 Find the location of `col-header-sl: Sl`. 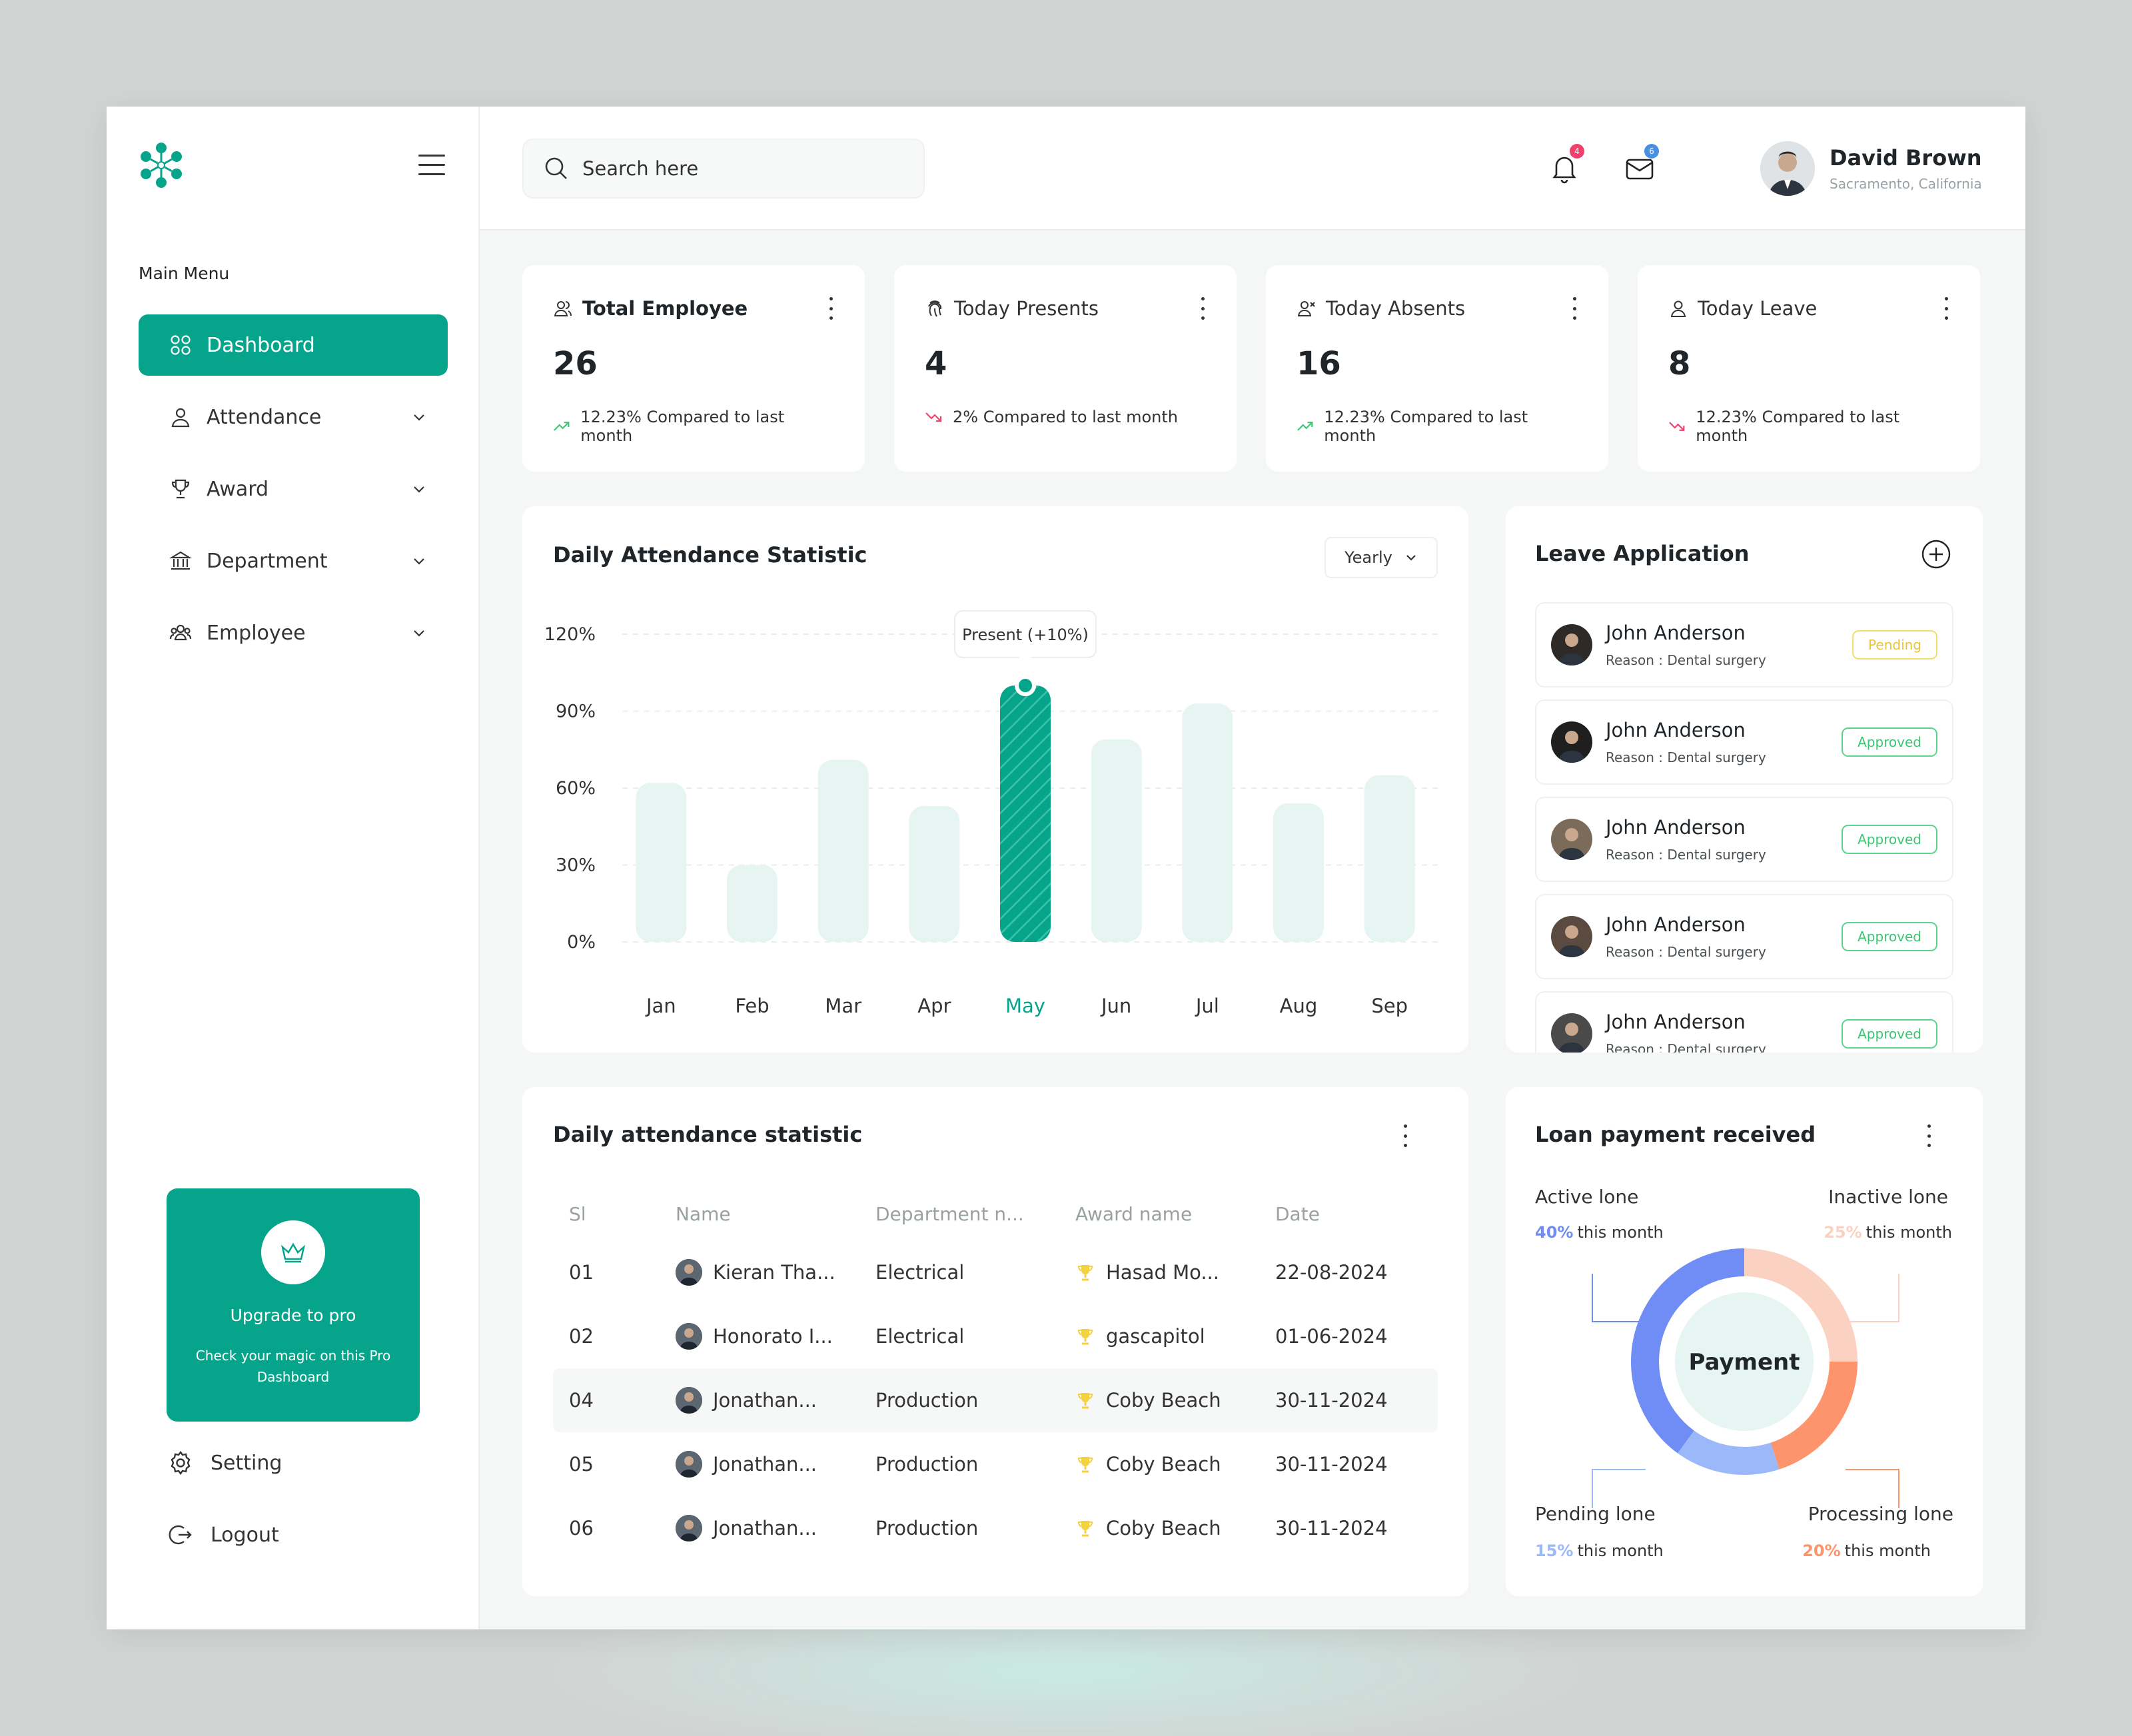

col-header-sl: Sl is located at coordinates (614, 1214).